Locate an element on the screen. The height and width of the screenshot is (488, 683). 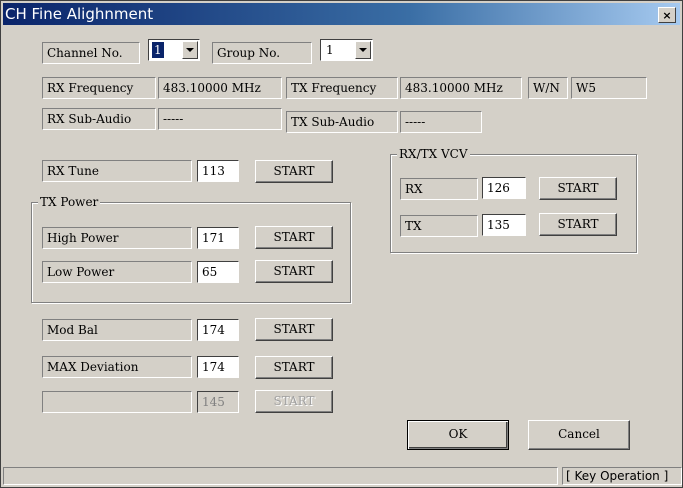
rx-tune-start-button: START is located at coordinates (294, 171).